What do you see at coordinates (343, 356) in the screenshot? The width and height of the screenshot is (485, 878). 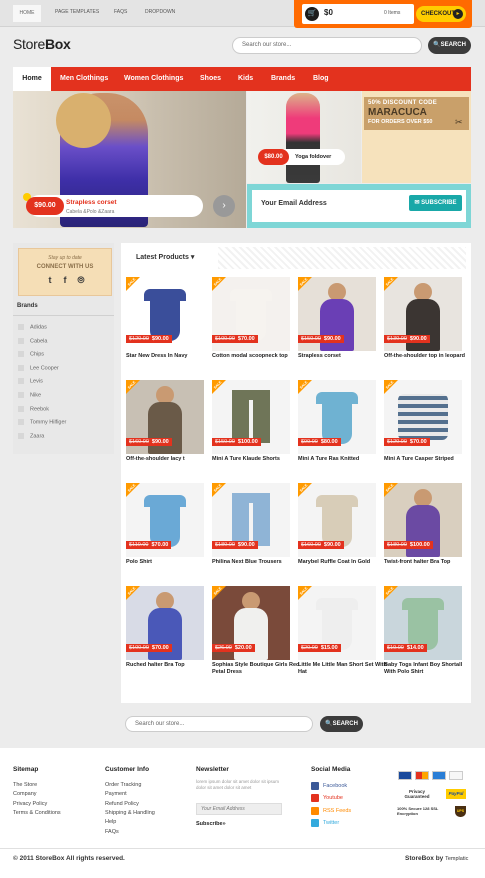 I see `product-name: Strapless corset` at bounding box center [343, 356].